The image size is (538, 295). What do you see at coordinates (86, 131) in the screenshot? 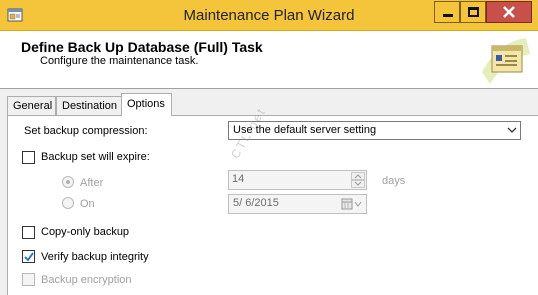
I see `compression-label: Set backup compression:` at bounding box center [86, 131].